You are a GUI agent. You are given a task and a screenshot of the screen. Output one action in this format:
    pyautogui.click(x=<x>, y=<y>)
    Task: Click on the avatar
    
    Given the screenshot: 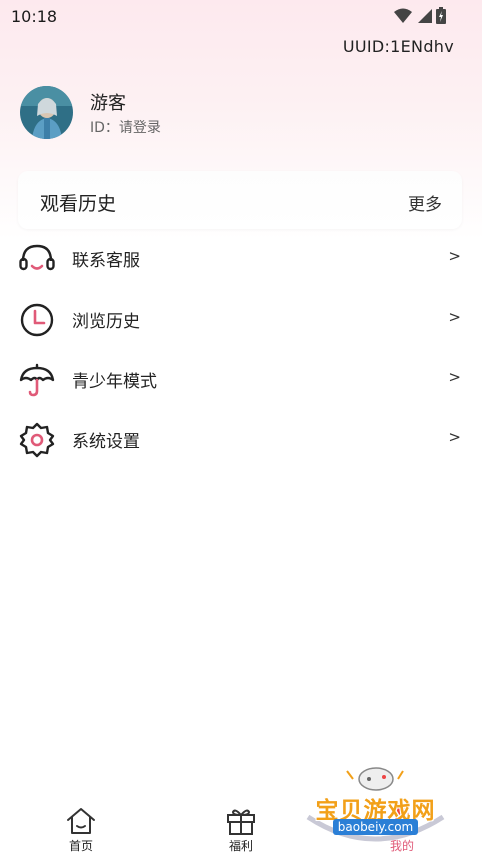 What is the action you would take?
    pyautogui.click(x=46, y=112)
    